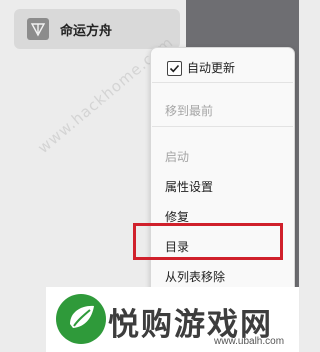 The width and height of the screenshot is (320, 352). I want to click on leaf-logo-icon, so click(81, 319).